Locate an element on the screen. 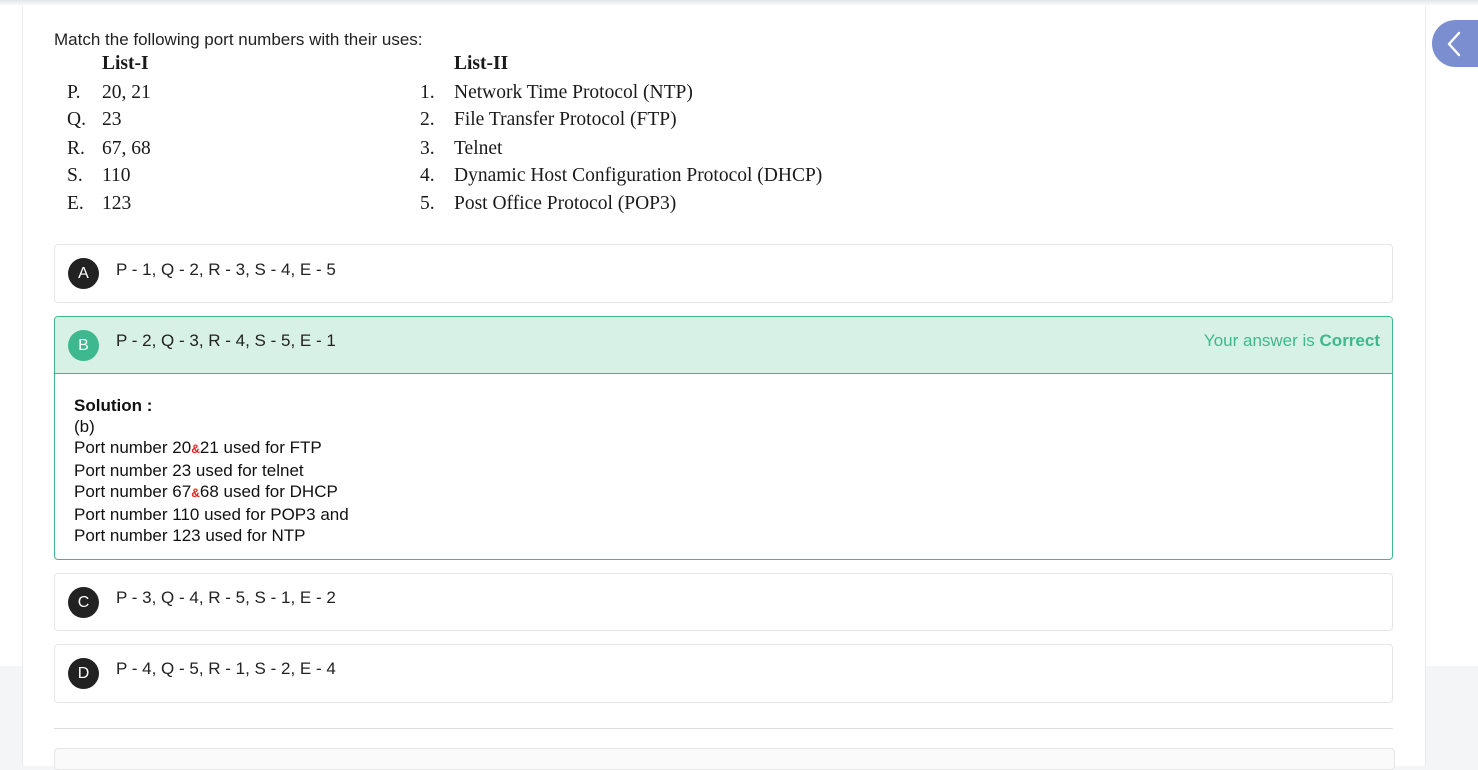  option-text: P - 2, Q - 3, R - 4, S - 5, E - 1 is located at coordinates (226, 340).